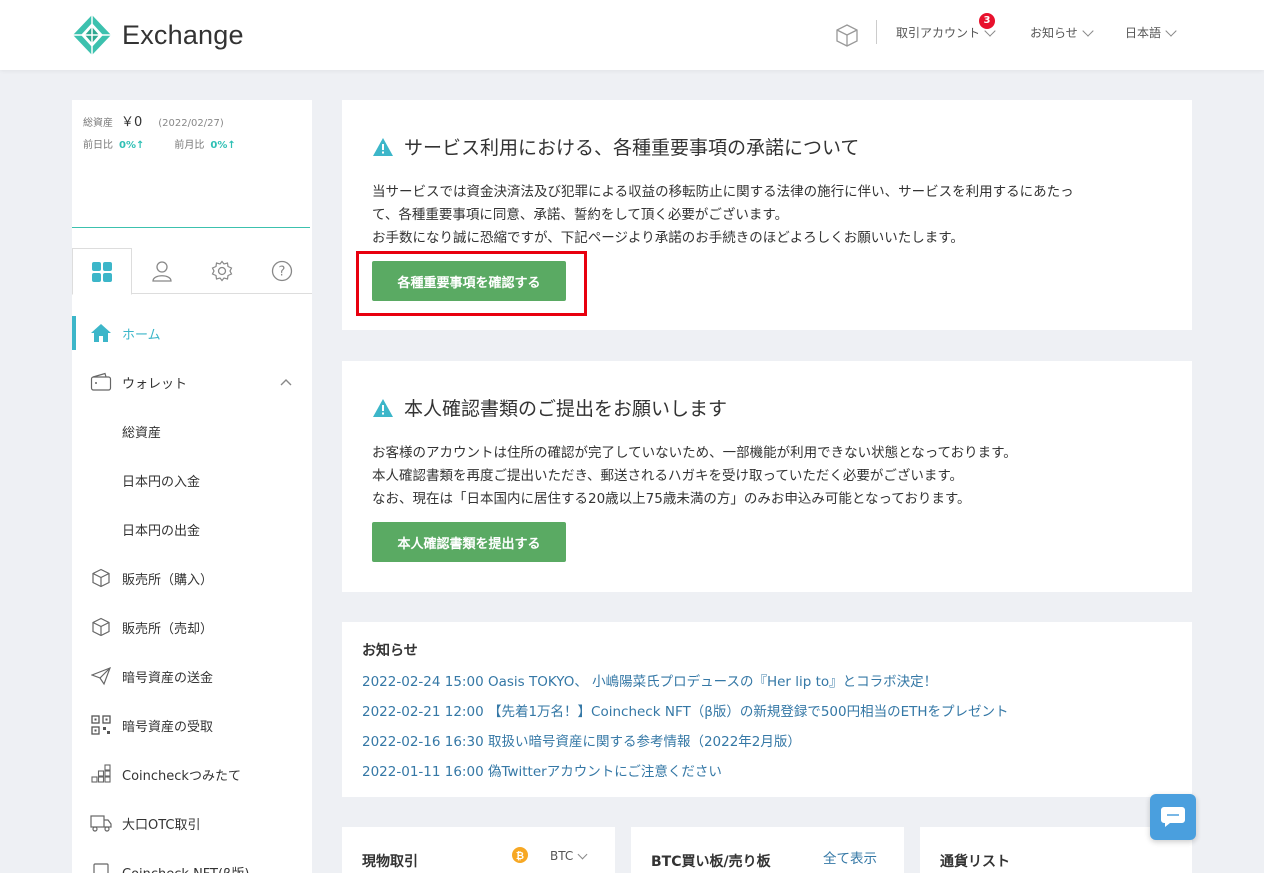  I want to click on sidebar-item-jpy-deposit: 日本円の入金, so click(192, 480).